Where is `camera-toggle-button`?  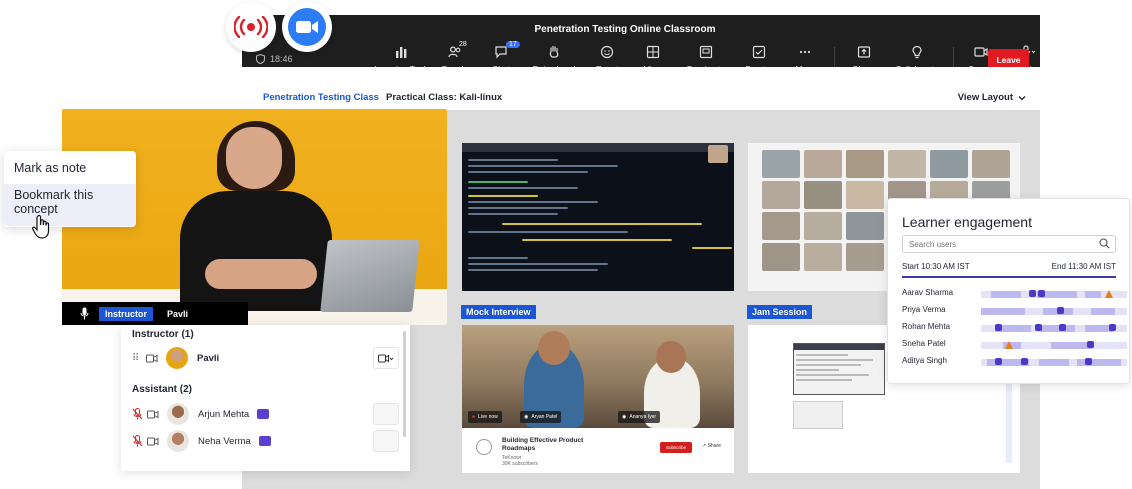 camera-toggle-button is located at coordinates (386, 358).